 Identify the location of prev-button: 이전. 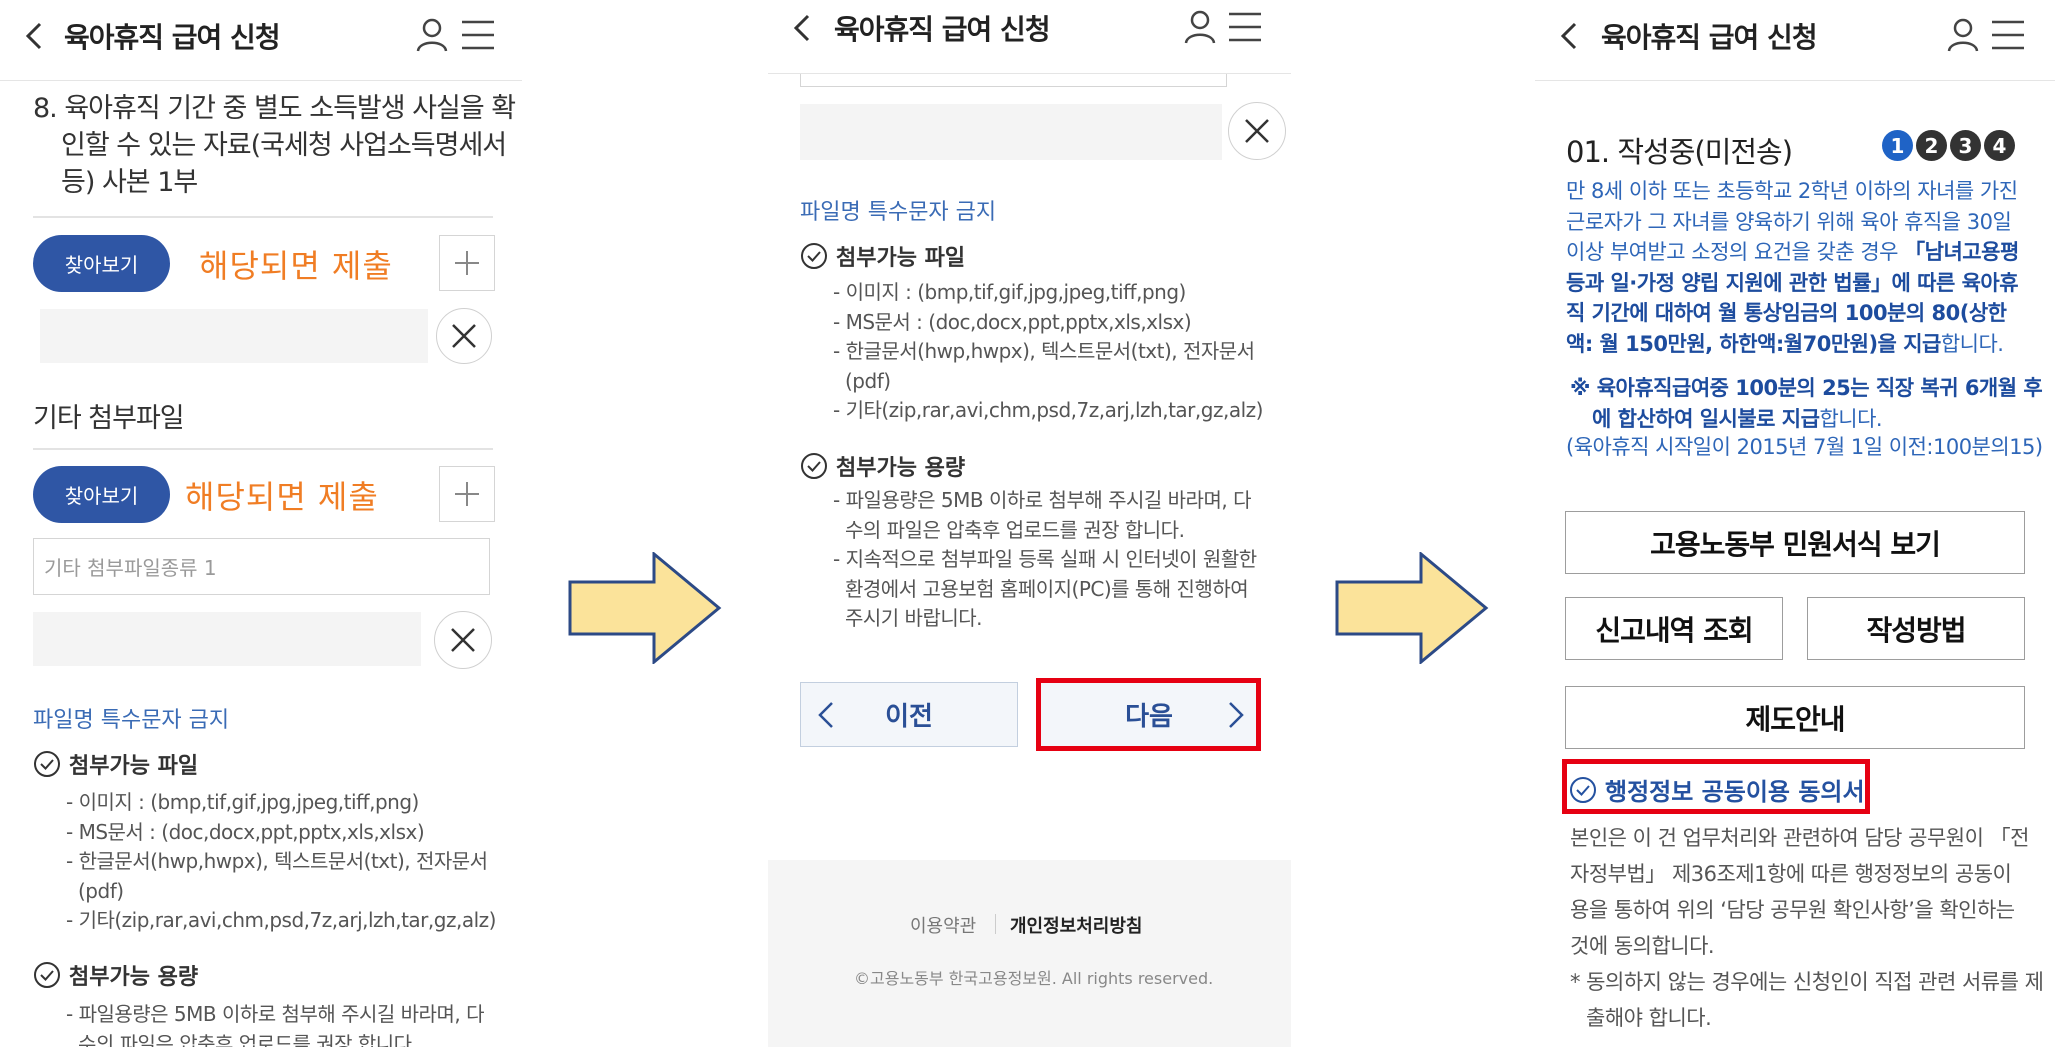
(909, 714).